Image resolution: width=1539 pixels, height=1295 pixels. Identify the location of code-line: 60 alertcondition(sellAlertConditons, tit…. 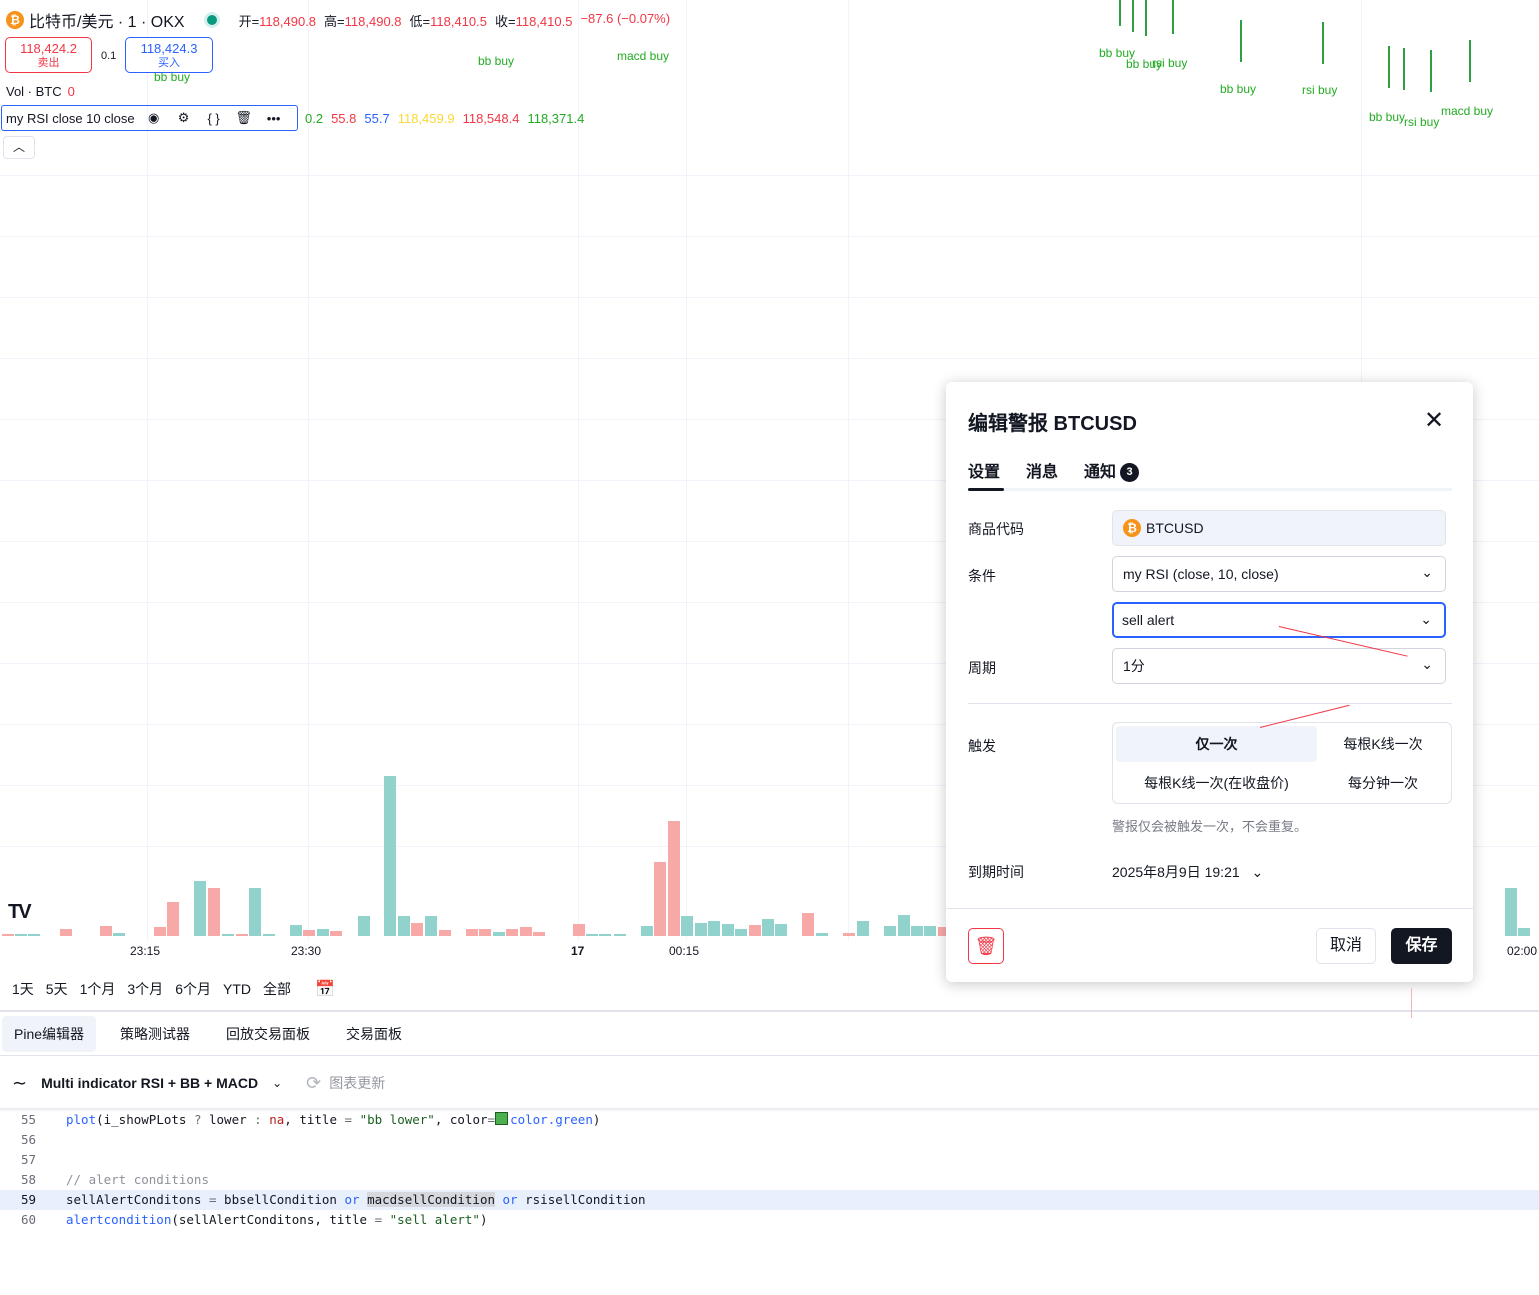
(769, 1220).